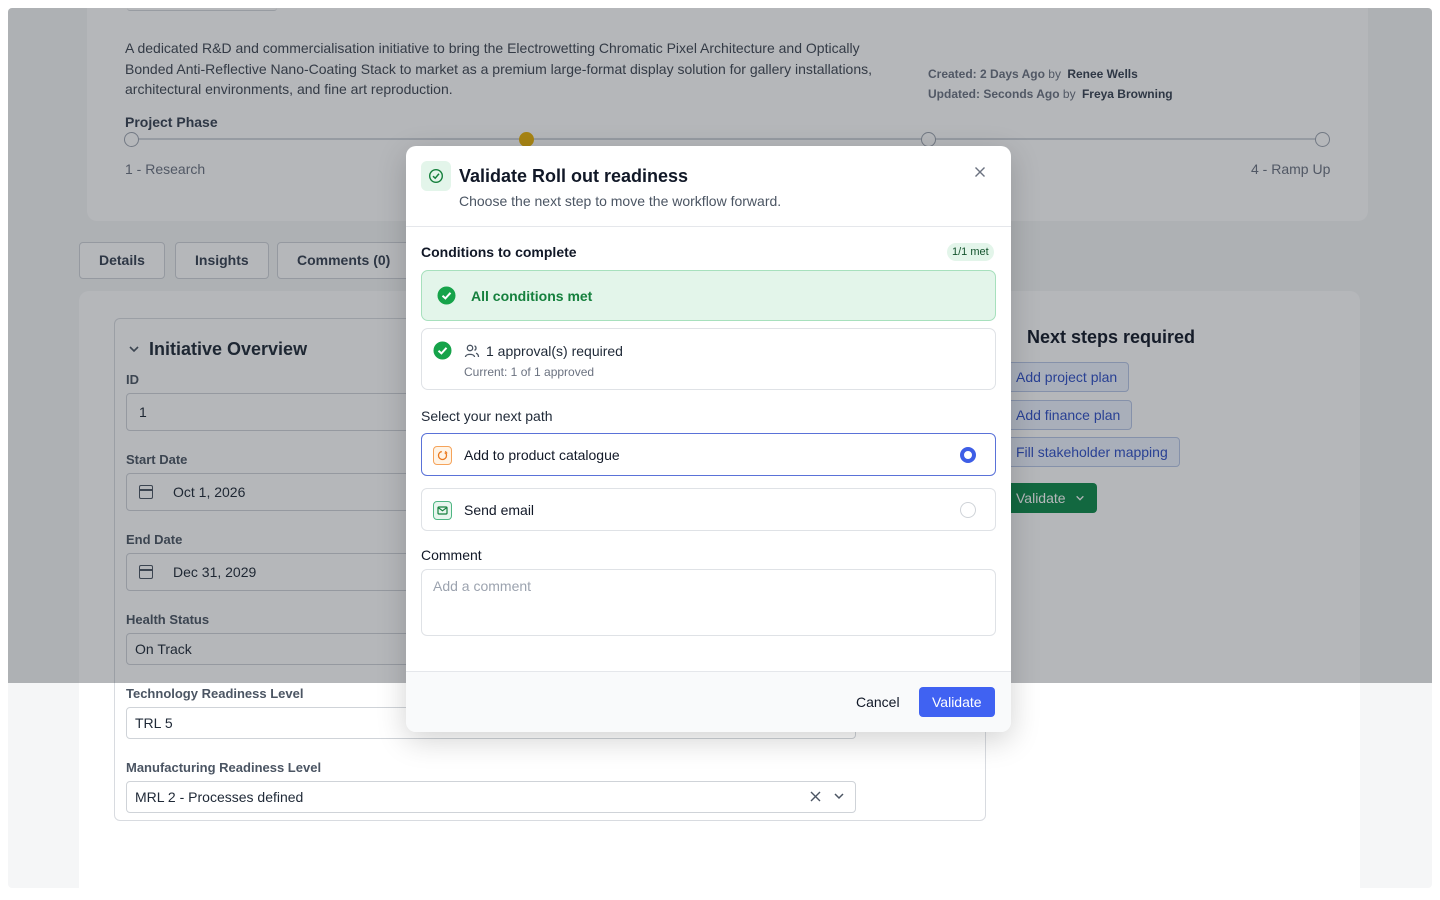  I want to click on mrl-label: Manufacturing Readiness Level, so click(224, 767).